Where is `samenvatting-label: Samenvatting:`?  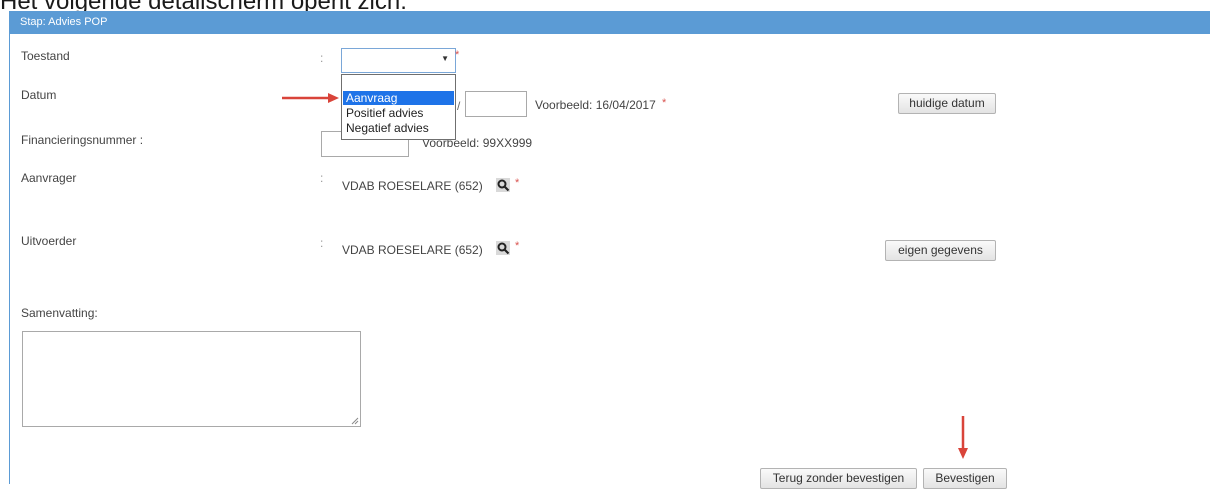 samenvatting-label: Samenvatting: is located at coordinates (59, 313).